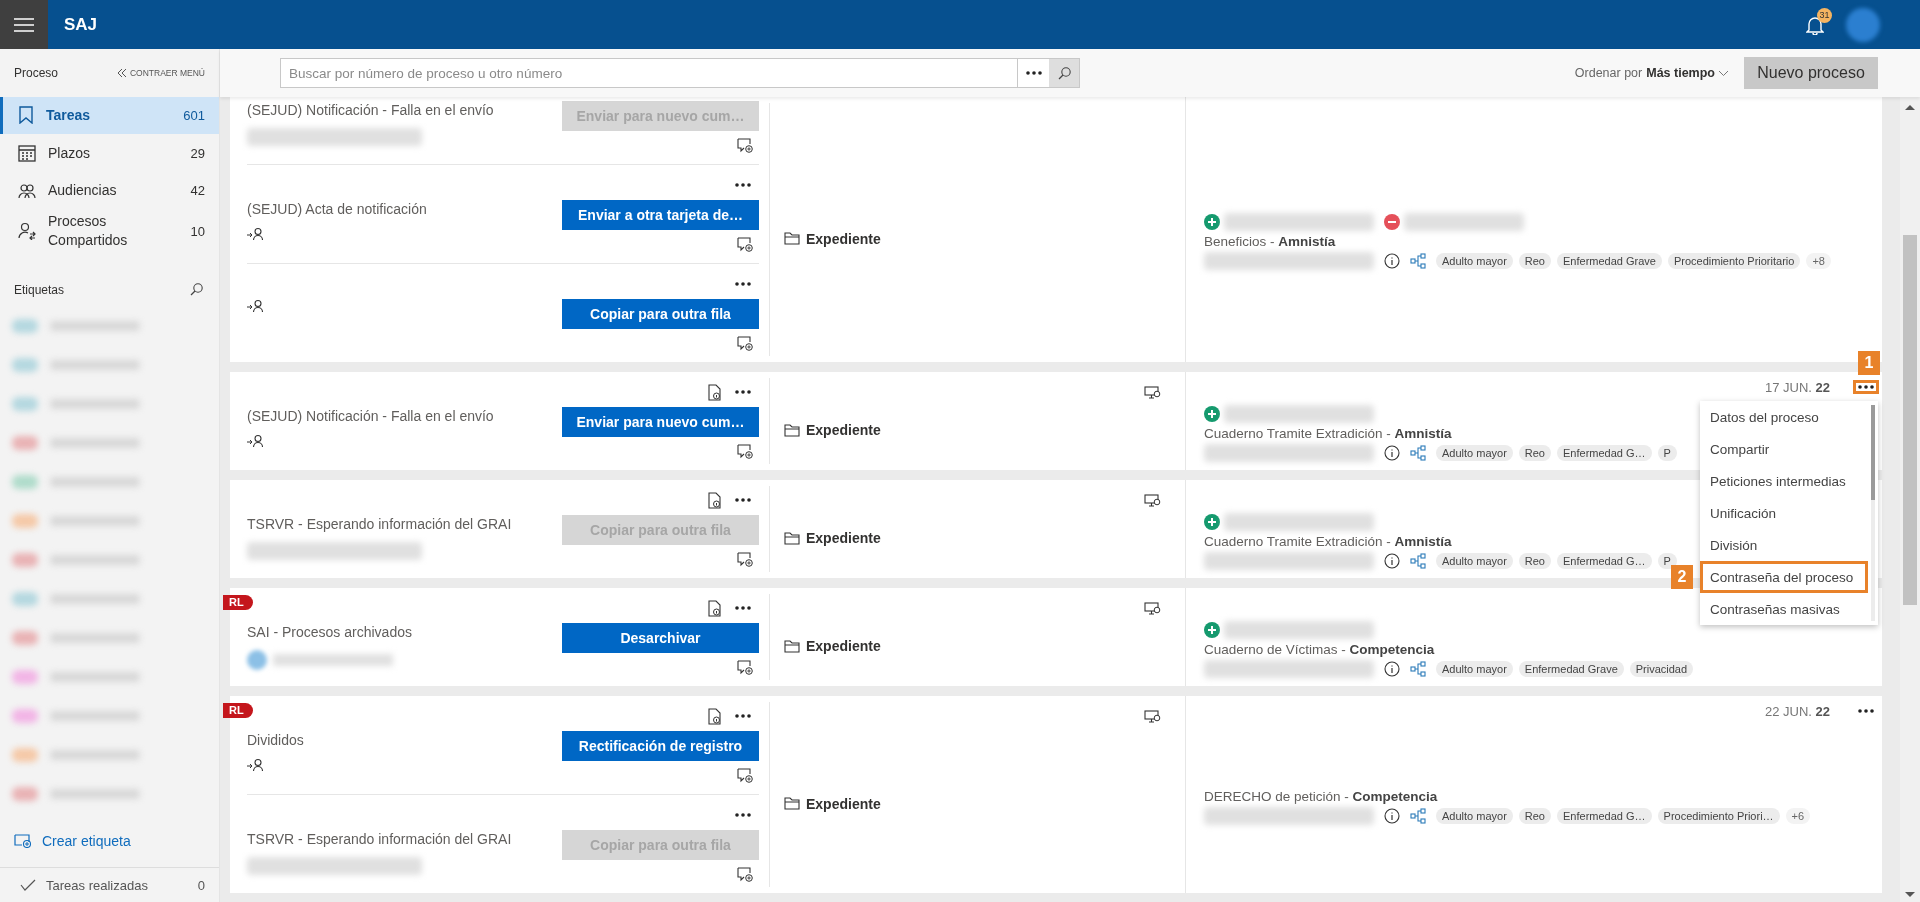 The image size is (1920, 902). Describe the element at coordinates (1784, 481) in the screenshot. I see `menu-item: Peticiones intermedias` at that location.